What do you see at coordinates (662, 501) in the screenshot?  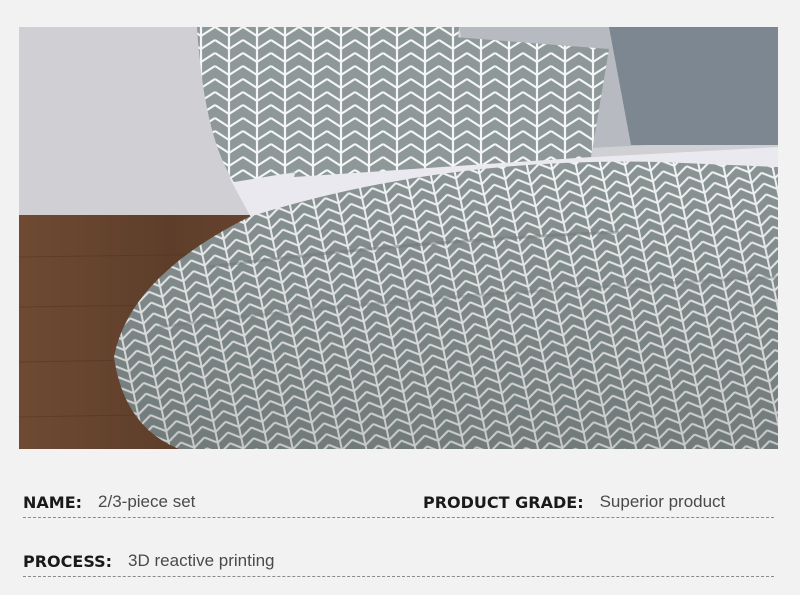 I see `spec-grade-value: Superior product` at bounding box center [662, 501].